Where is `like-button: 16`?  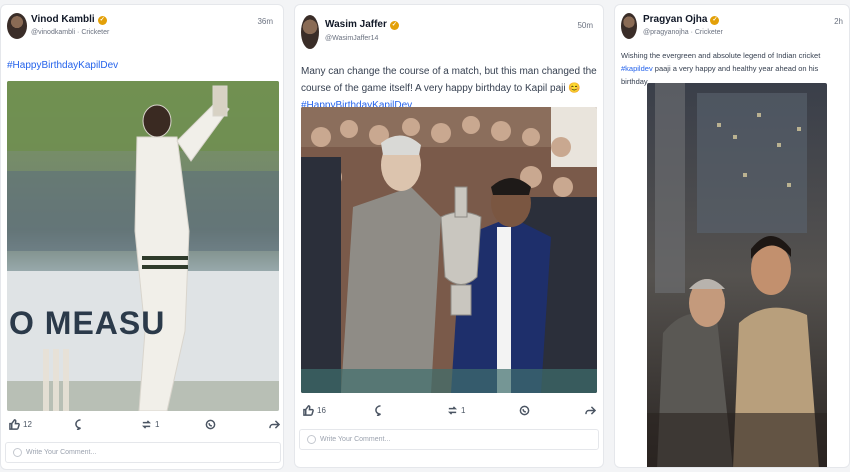
like-button: 16 is located at coordinates (314, 410).